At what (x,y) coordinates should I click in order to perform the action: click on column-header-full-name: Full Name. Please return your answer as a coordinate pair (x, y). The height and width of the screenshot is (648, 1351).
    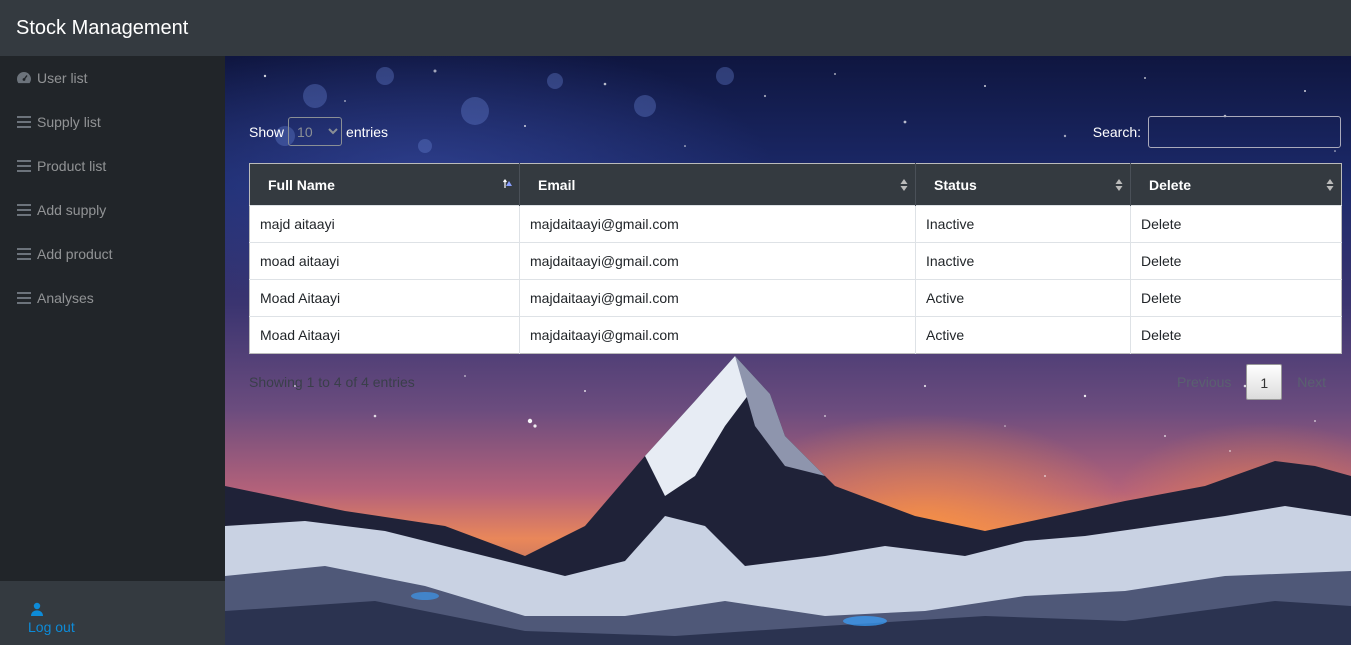
    Looking at the image, I should click on (384, 184).